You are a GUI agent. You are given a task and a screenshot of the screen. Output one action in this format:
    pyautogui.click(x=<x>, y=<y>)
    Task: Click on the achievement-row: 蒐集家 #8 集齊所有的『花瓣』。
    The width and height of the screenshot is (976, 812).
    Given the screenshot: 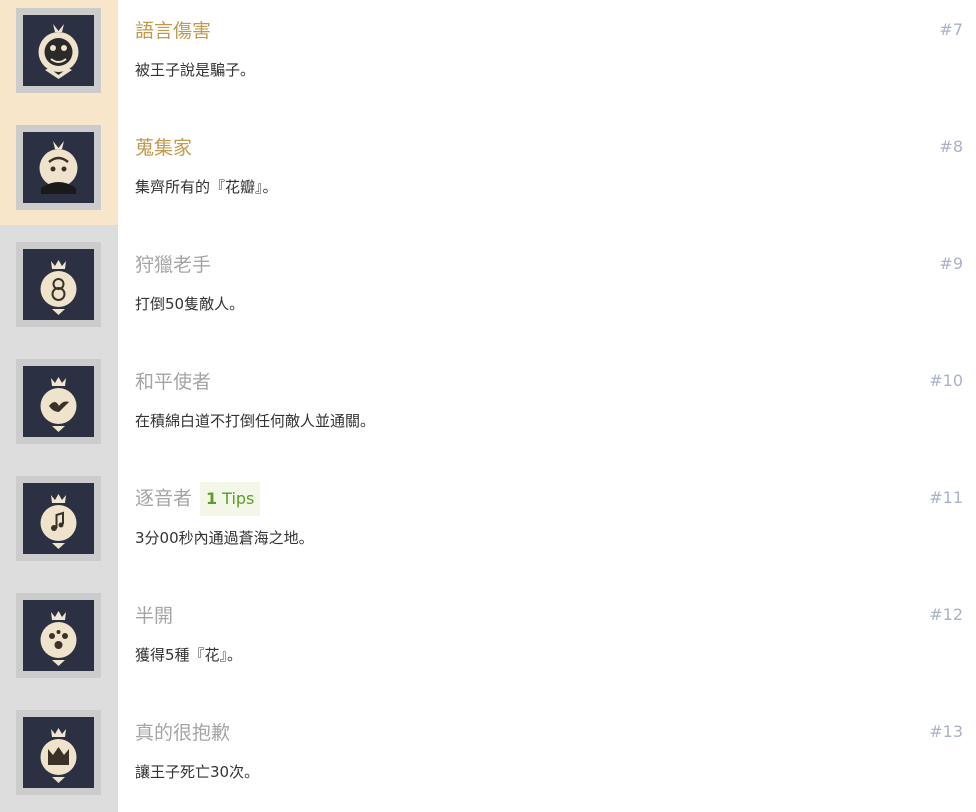 What is the action you would take?
    pyautogui.click(x=488, y=171)
    